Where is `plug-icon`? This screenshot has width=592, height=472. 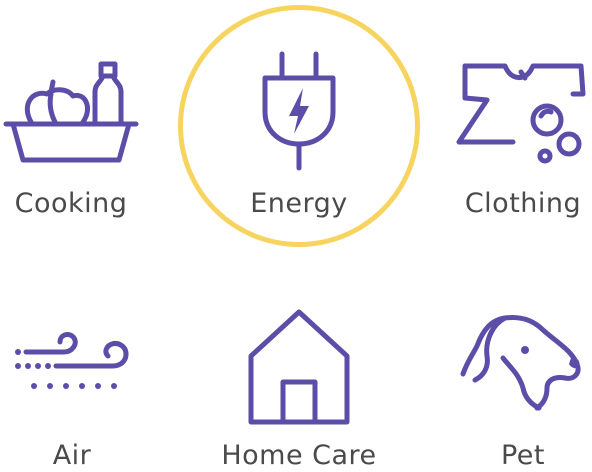
plug-icon is located at coordinates (299, 111).